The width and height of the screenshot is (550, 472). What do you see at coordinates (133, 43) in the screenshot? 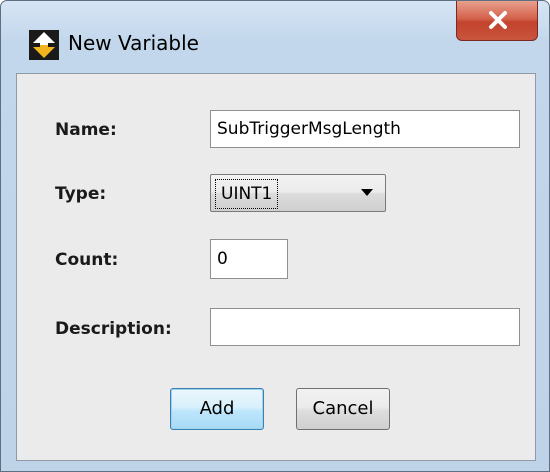
I see `window-title: New Variable` at bounding box center [133, 43].